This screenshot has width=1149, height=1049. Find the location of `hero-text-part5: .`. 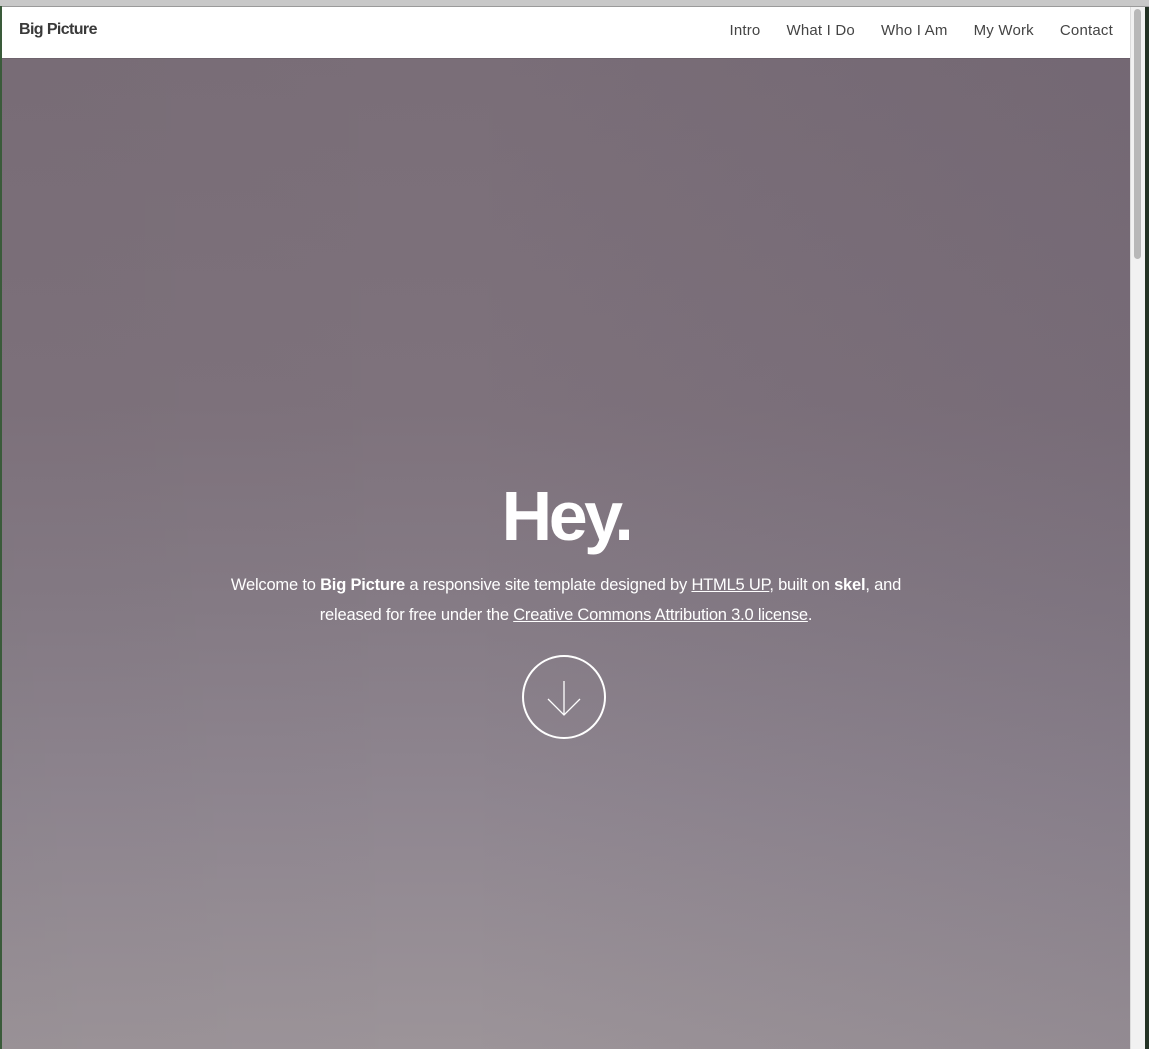

hero-text-part5: . is located at coordinates (810, 615).